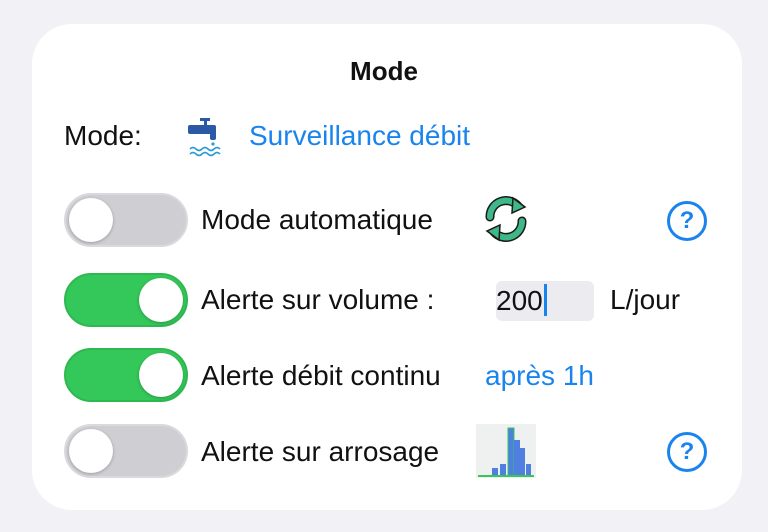 This screenshot has height=532, width=768. I want to click on histogram-icon, so click(506, 451).